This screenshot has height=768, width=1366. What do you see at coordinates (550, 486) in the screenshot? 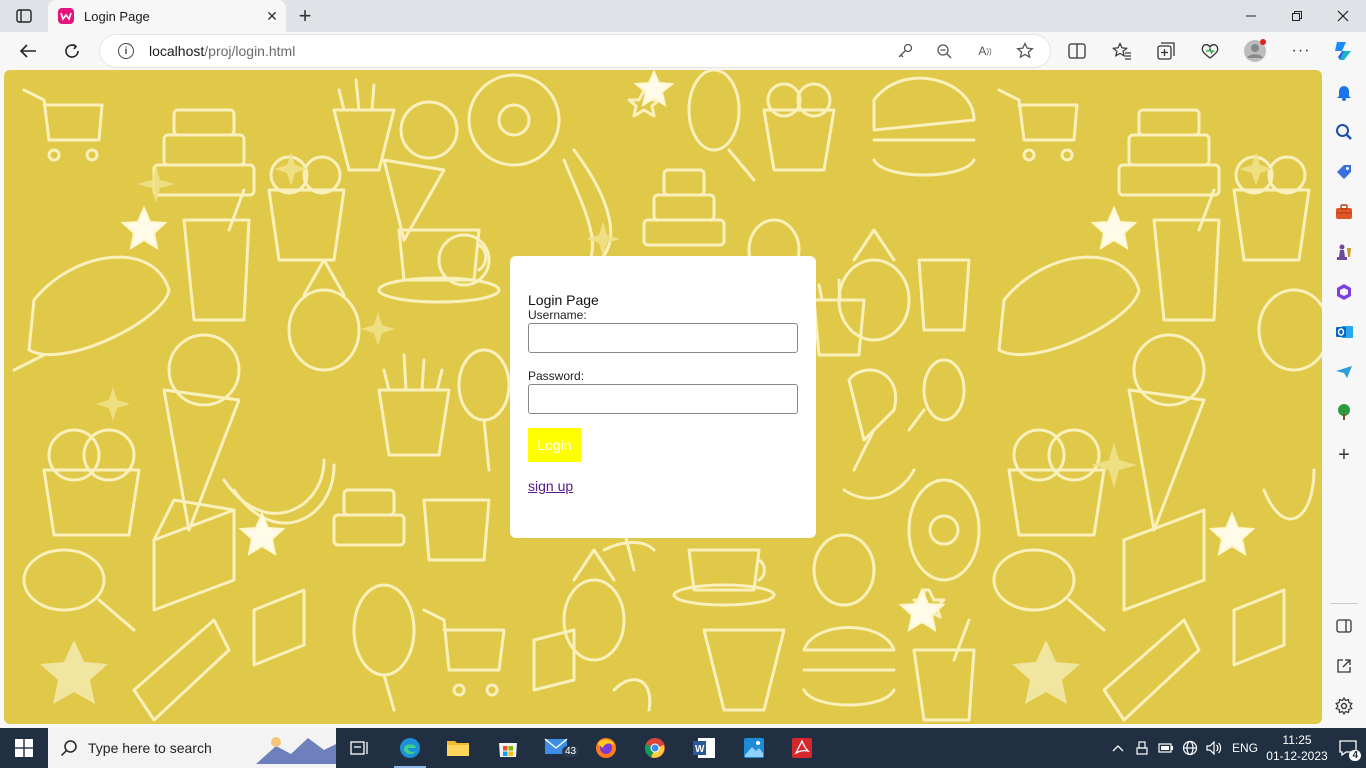
I see `sign-up-link: sign up` at bounding box center [550, 486].